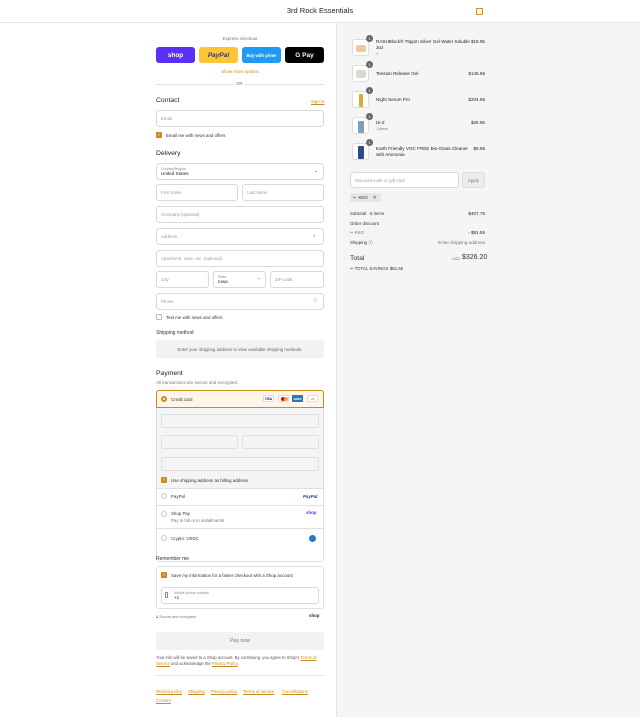  What do you see at coordinates (175, 333) in the screenshot?
I see `shipping-method-title: Shipping method` at bounding box center [175, 333].